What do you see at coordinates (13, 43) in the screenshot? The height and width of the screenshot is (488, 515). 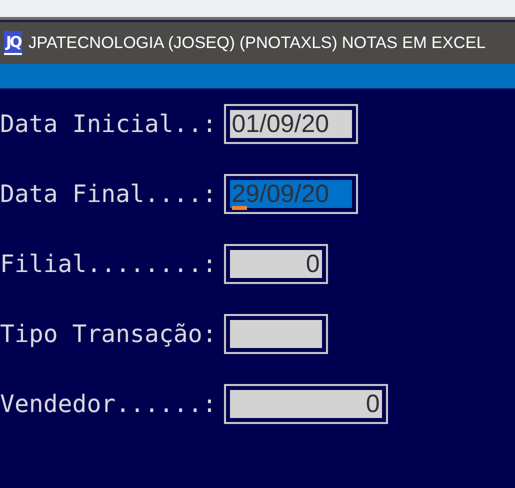 I see `app-logo-icon: JQ` at bounding box center [13, 43].